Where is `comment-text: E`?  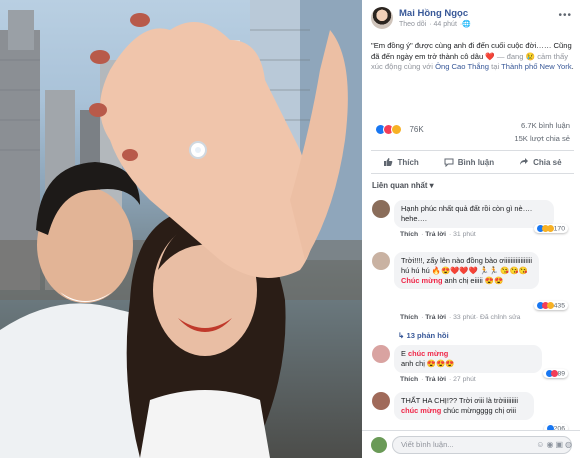
comment-text: E is located at coordinates (404, 353).